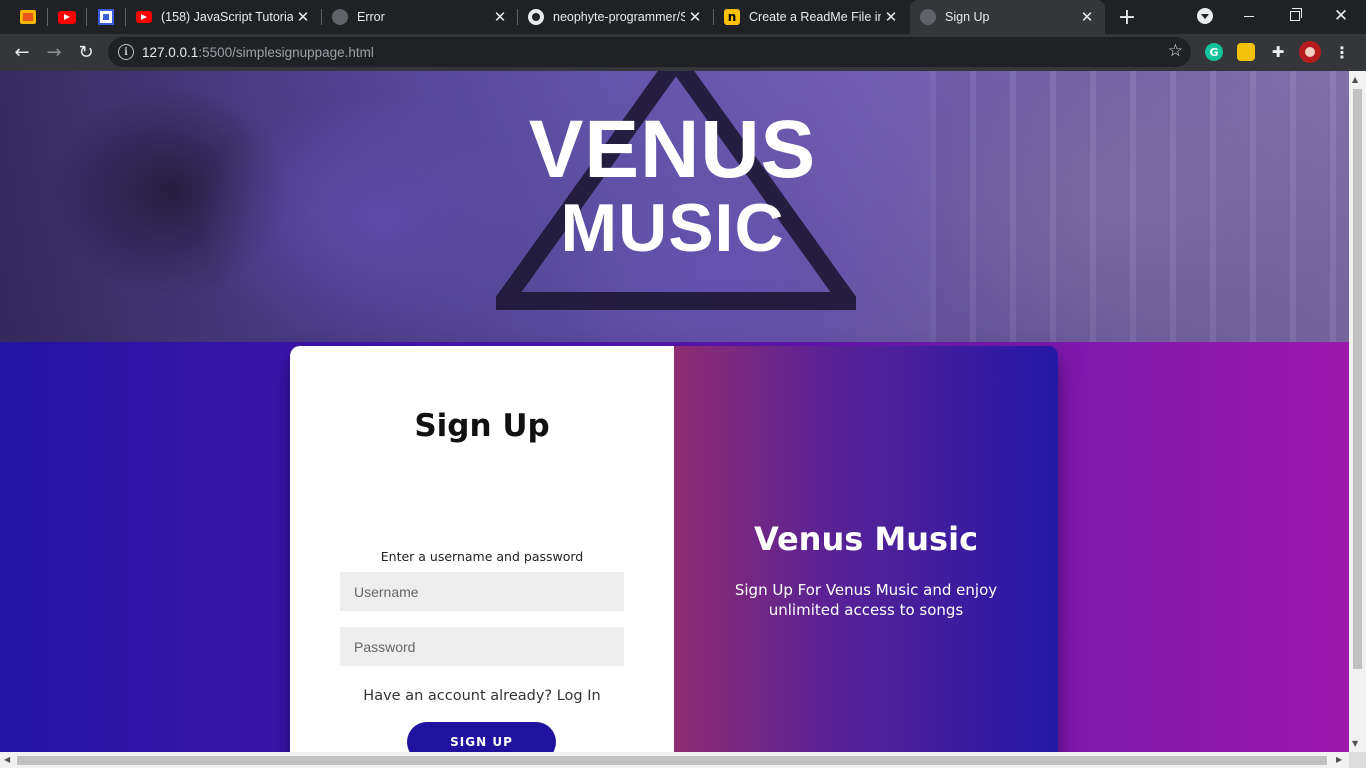 This screenshot has width=1366, height=768. What do you see at coordinates (227, 17) in the screenshot?
I see `tab-title: (158) JavaScript Tutorial f` at bounding box center [227, 17].